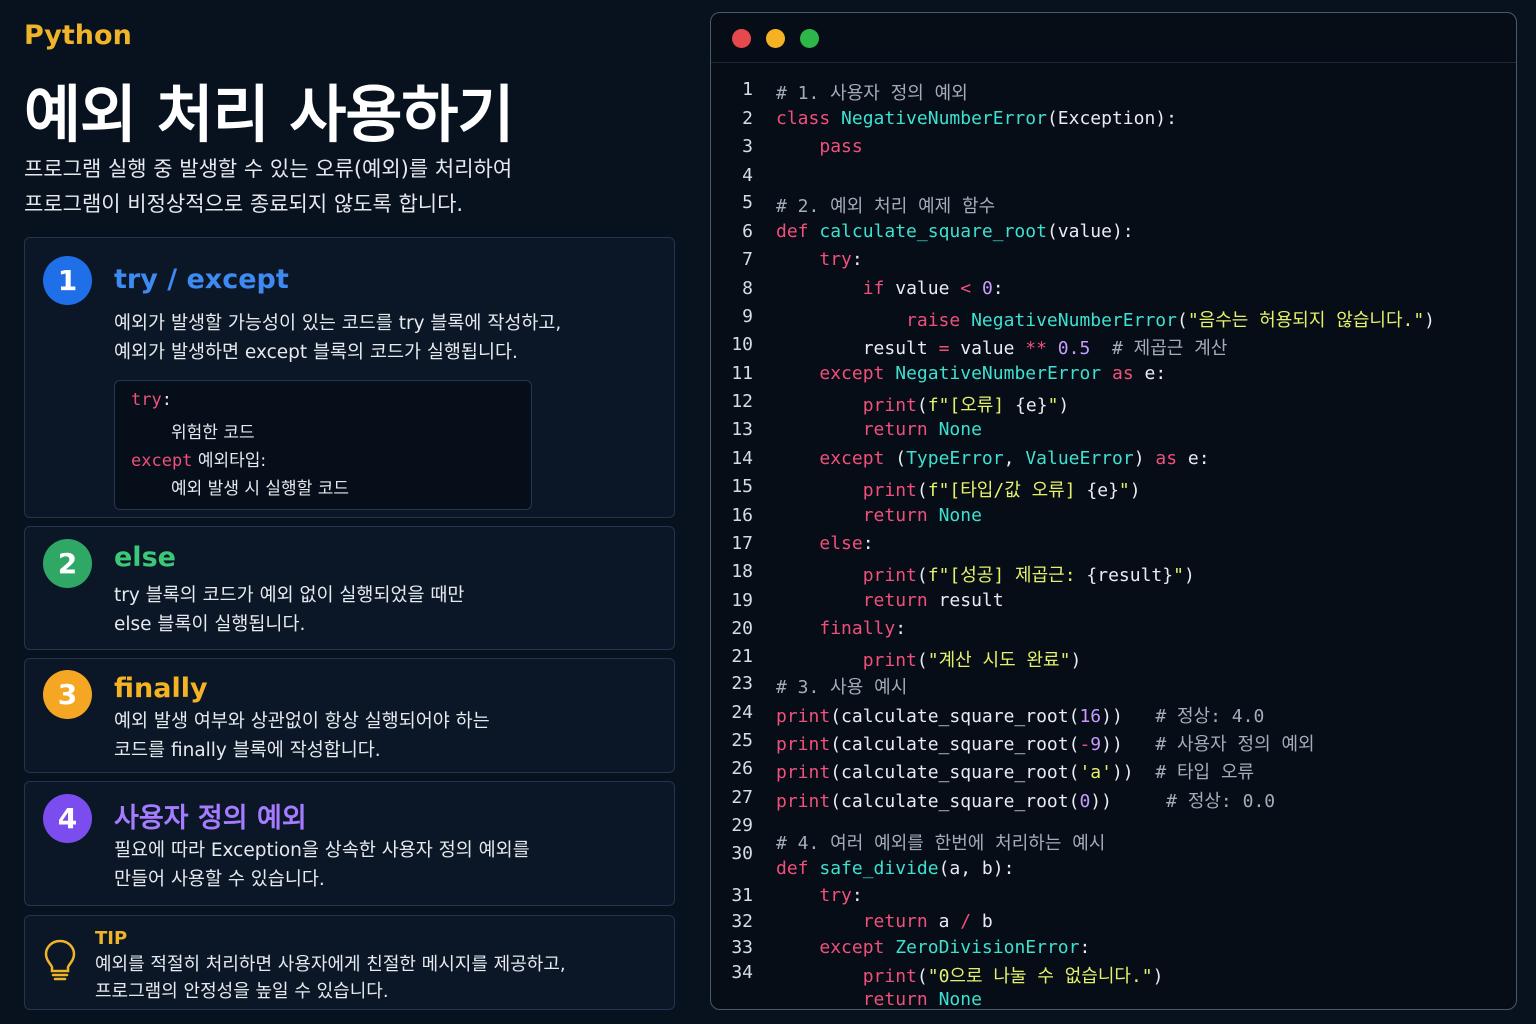 The width and height of the screenshot is (1536, 1024). Describe the element at coordinates (210, 624) in the screenshot. I see `description-line: else 블록이 실행됩니다.` at that location.